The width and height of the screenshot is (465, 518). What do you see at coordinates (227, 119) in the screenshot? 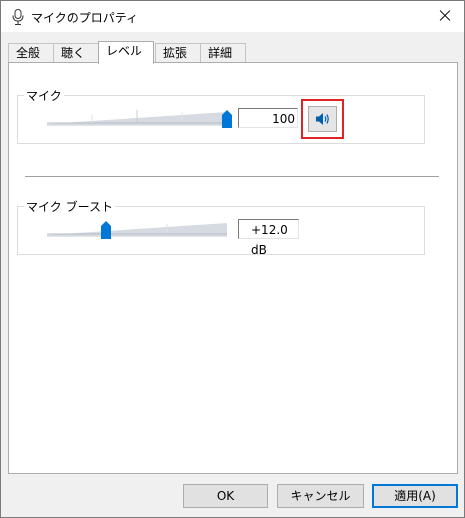
I see `mic-slider-thumb` at bounding box center [227, 119].